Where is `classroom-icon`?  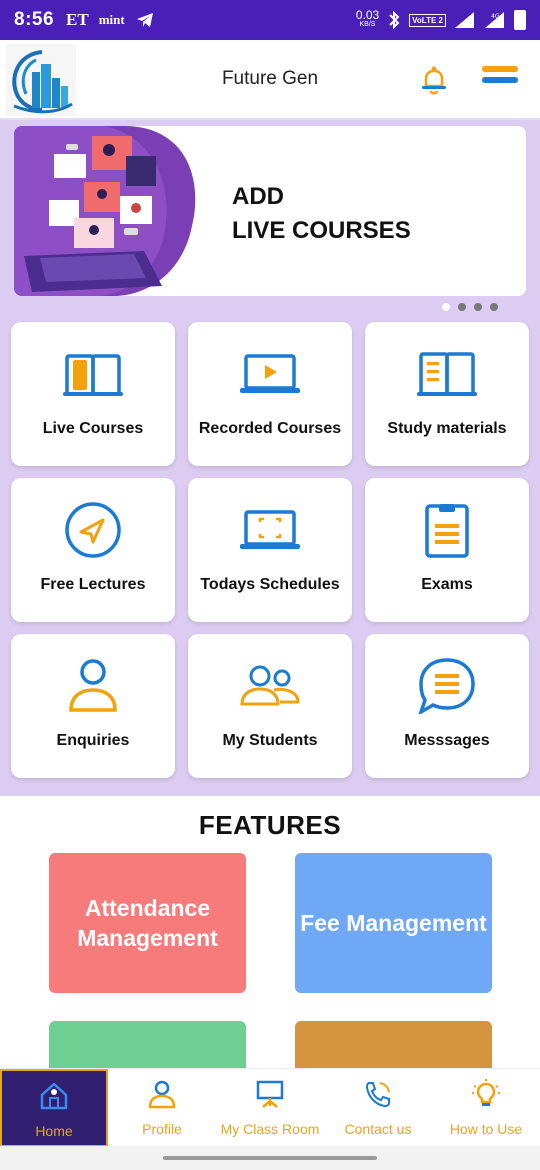
classroom-icon is located at coordinates (270, 1094).